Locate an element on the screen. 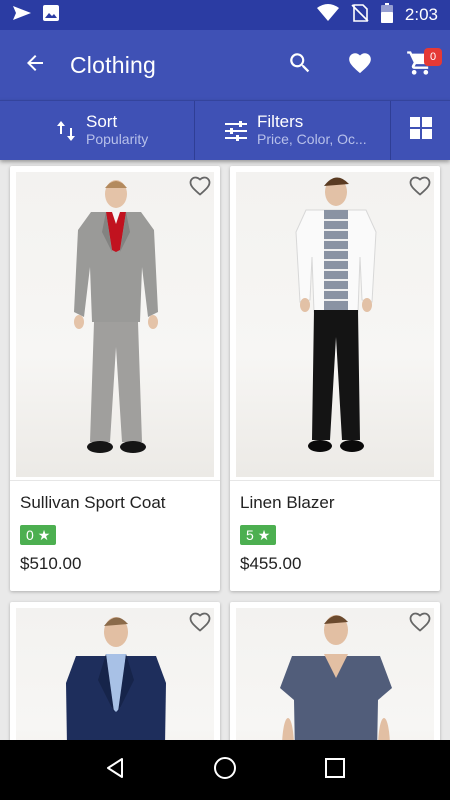  page-title: Clothing is located at coordinates (113, 64).